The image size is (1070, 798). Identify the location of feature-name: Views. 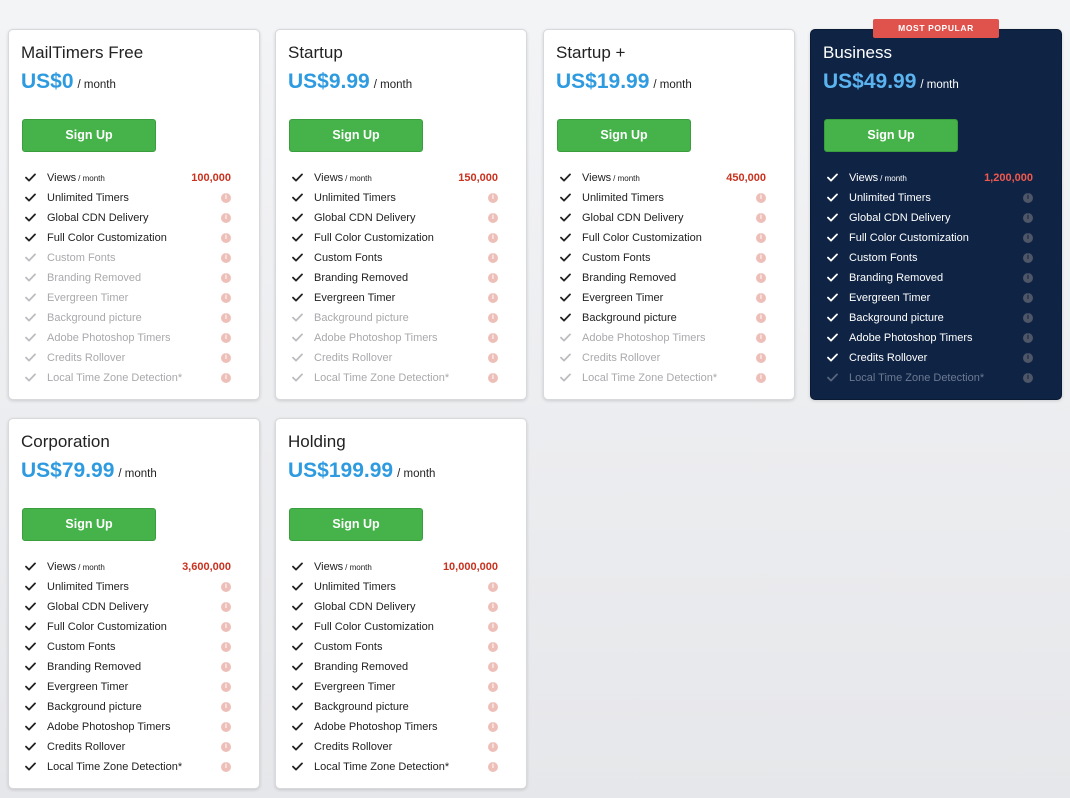
(62, 567).